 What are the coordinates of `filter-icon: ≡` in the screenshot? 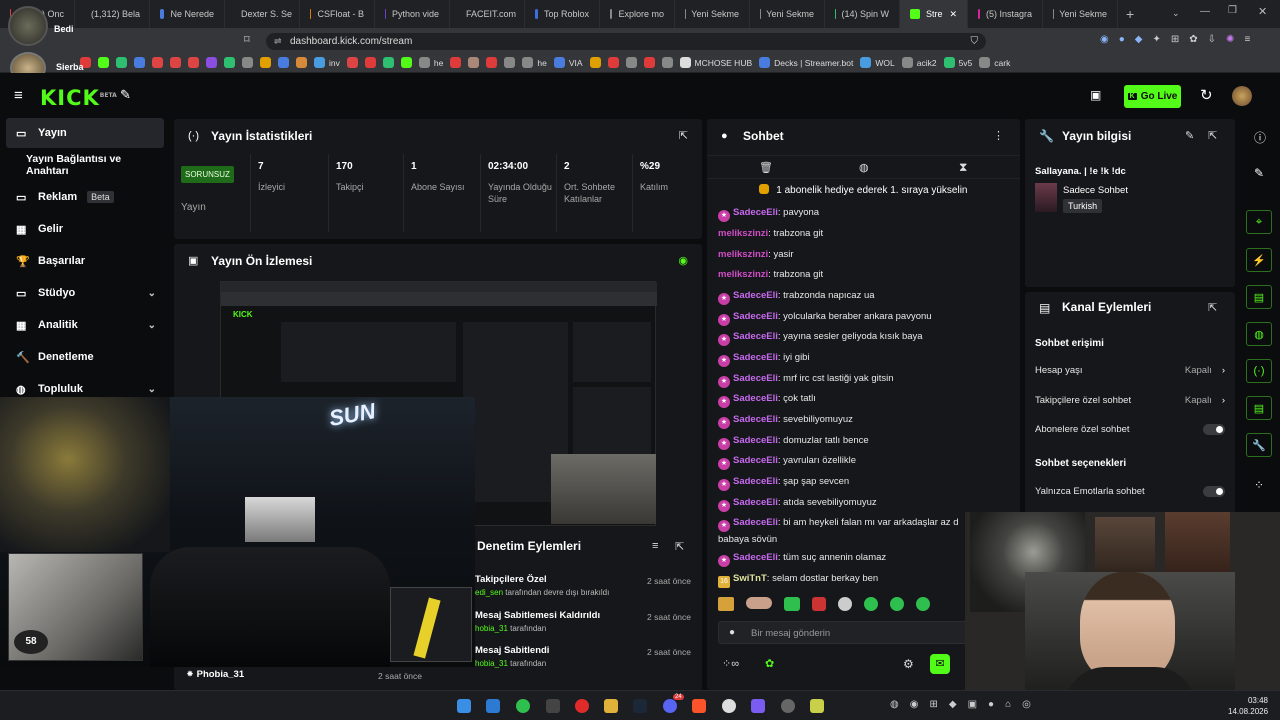 It's located at (655, 546).